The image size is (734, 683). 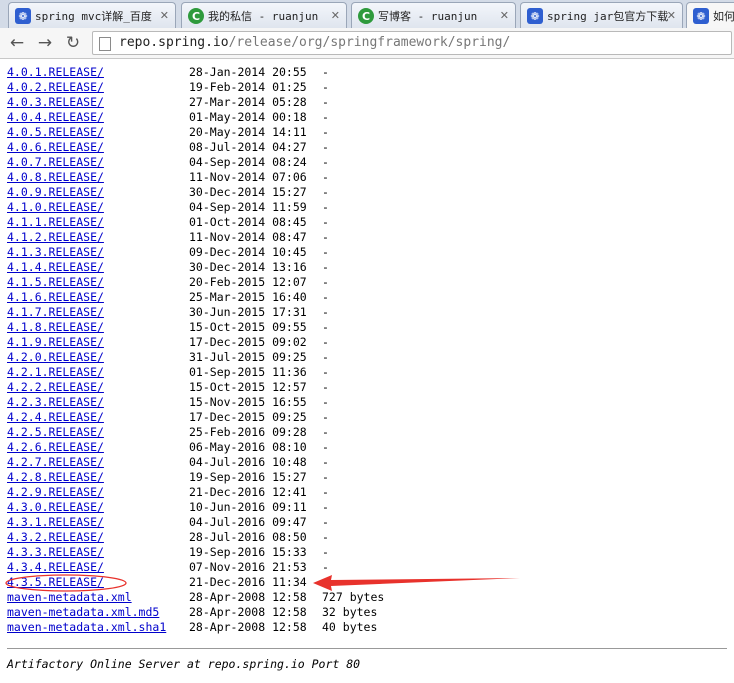 What do you see at coordinates (248, 72) in the screenshot?
I see `listing-date: 28-Jan-2014 20:55` at bounding box center [248, 72].